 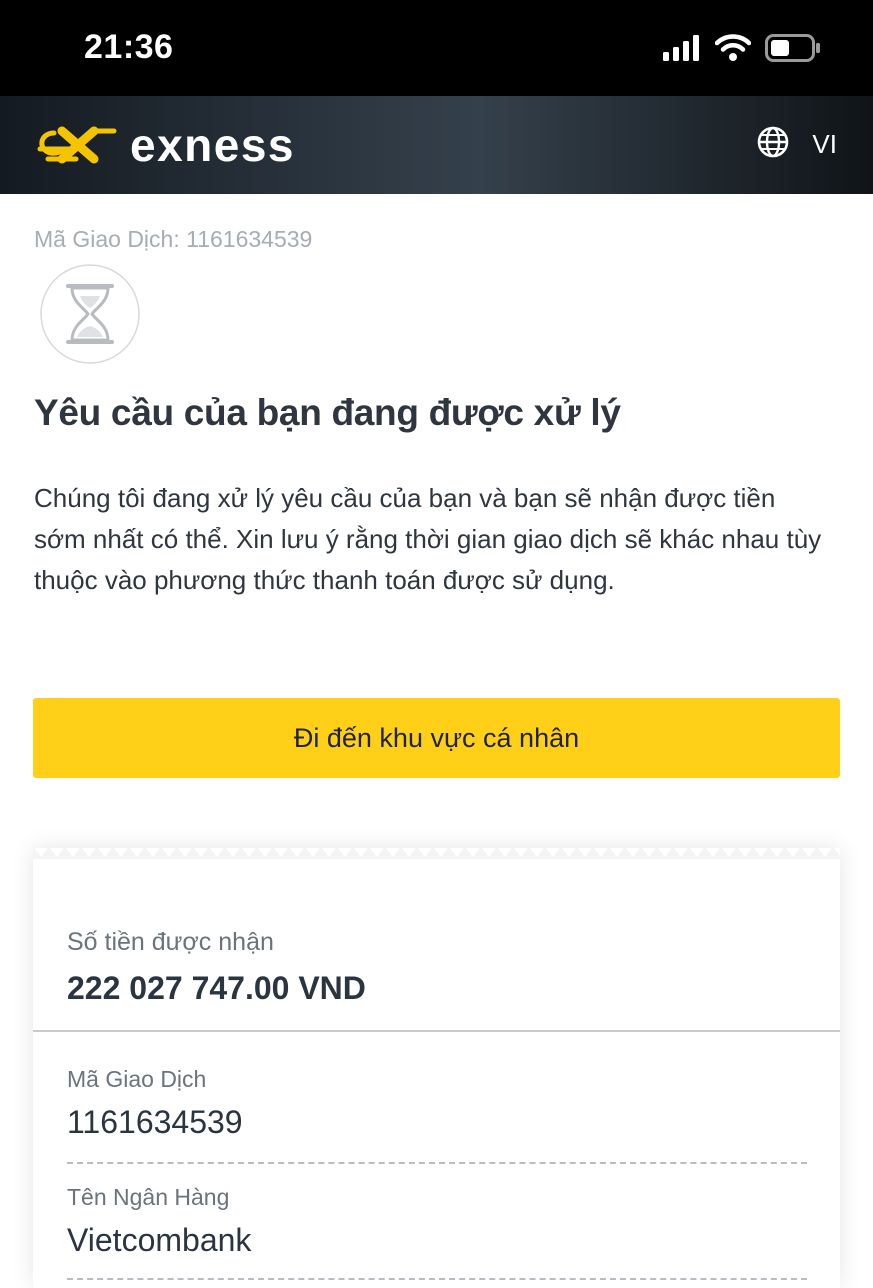 What do you see at coordinates (436, 940) in the screenshot?
I see `amount-section: Số tiền được nhận 222 027 747.00 VND` at bounding box center [436, 940].